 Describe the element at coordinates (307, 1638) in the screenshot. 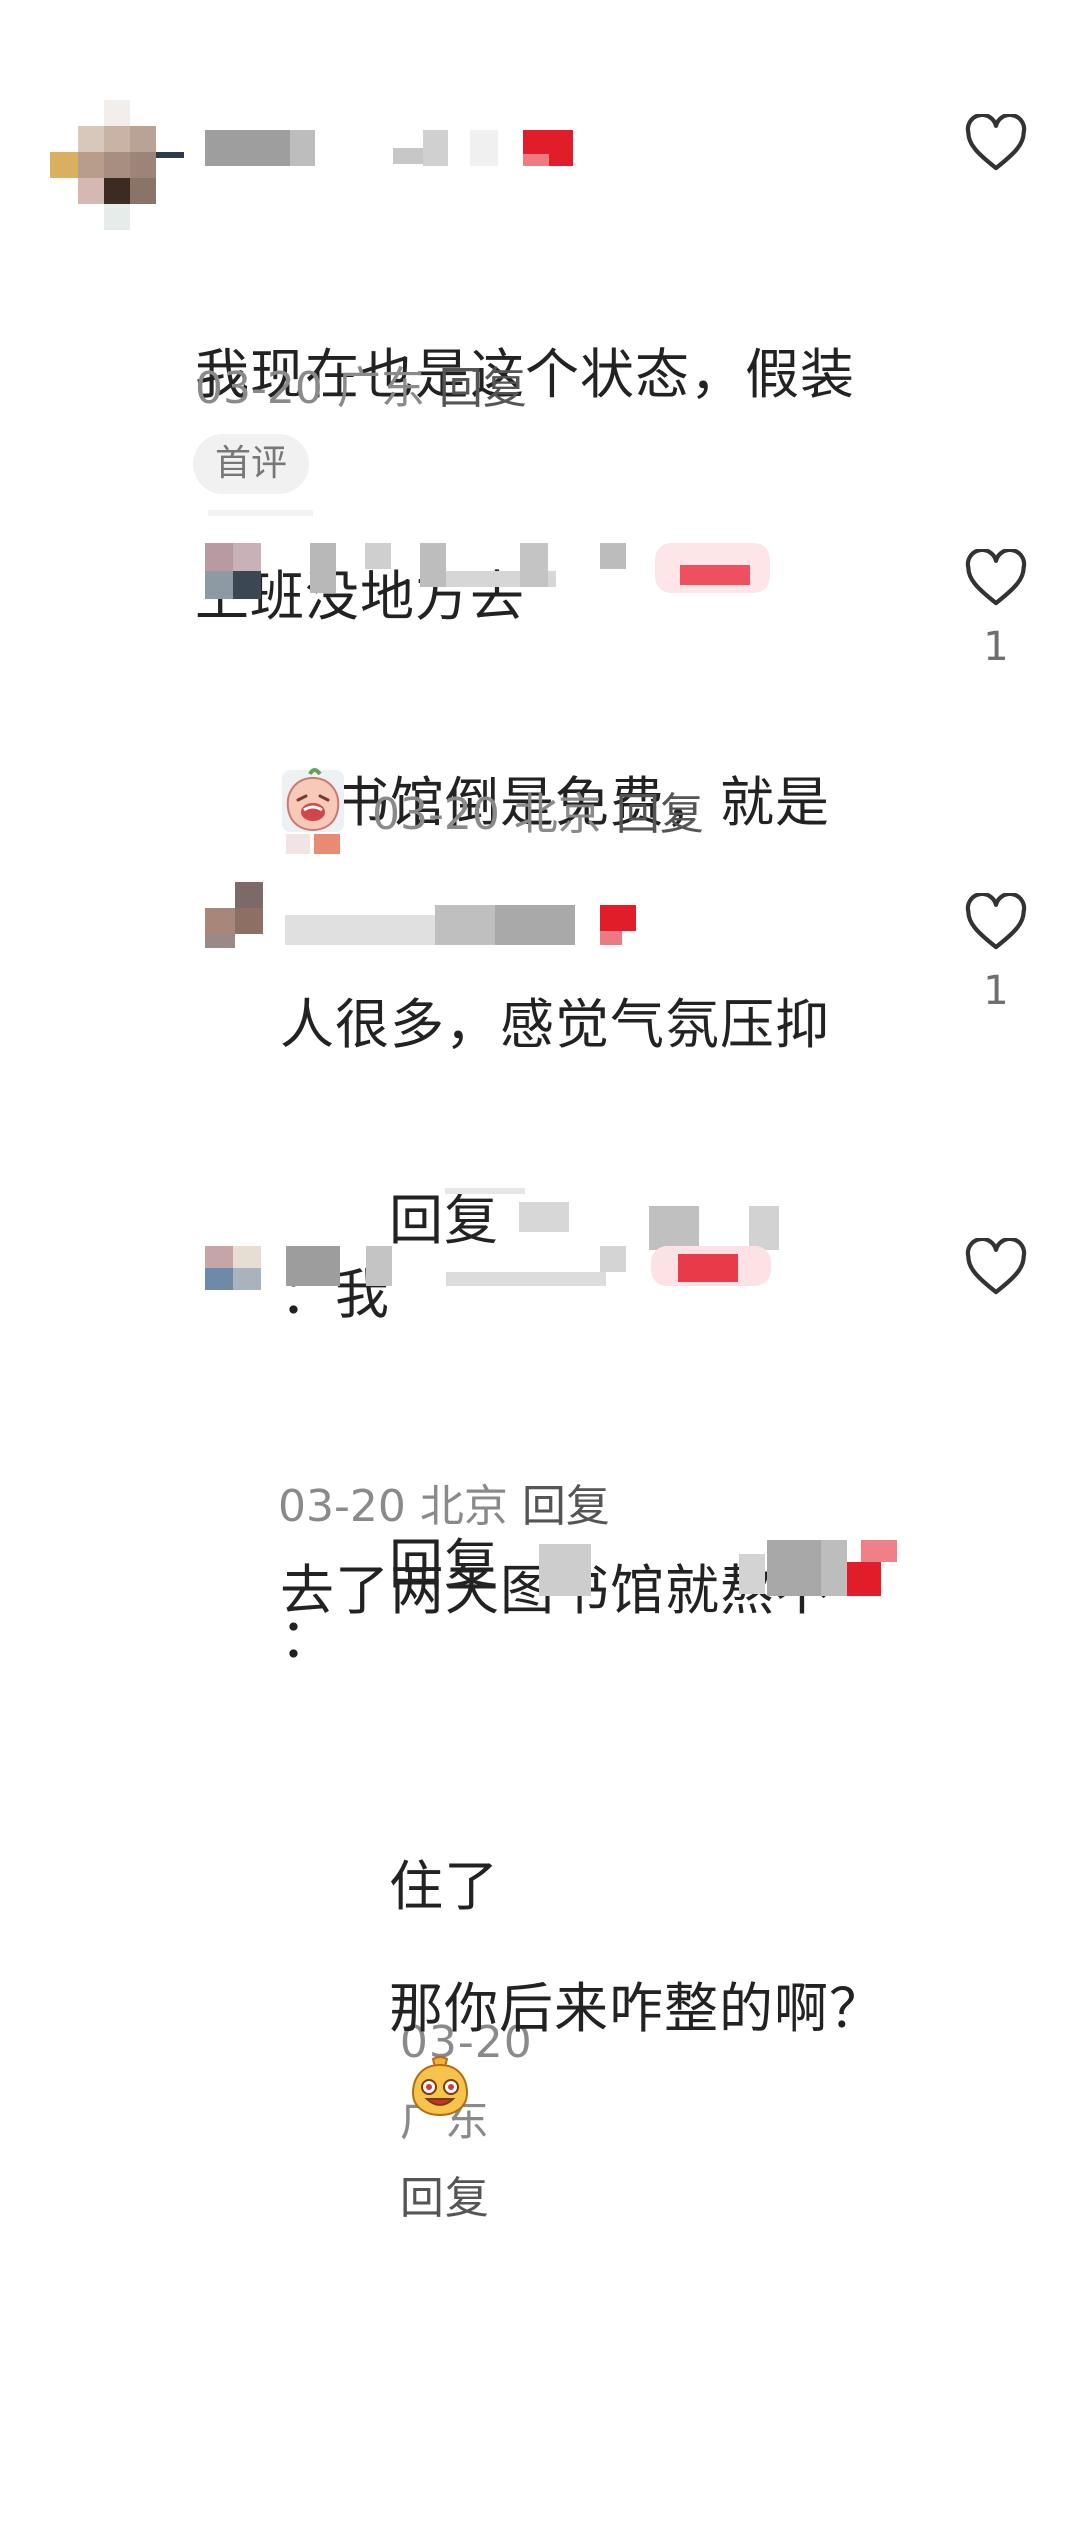

I see `reply-colon: ：` at that location.